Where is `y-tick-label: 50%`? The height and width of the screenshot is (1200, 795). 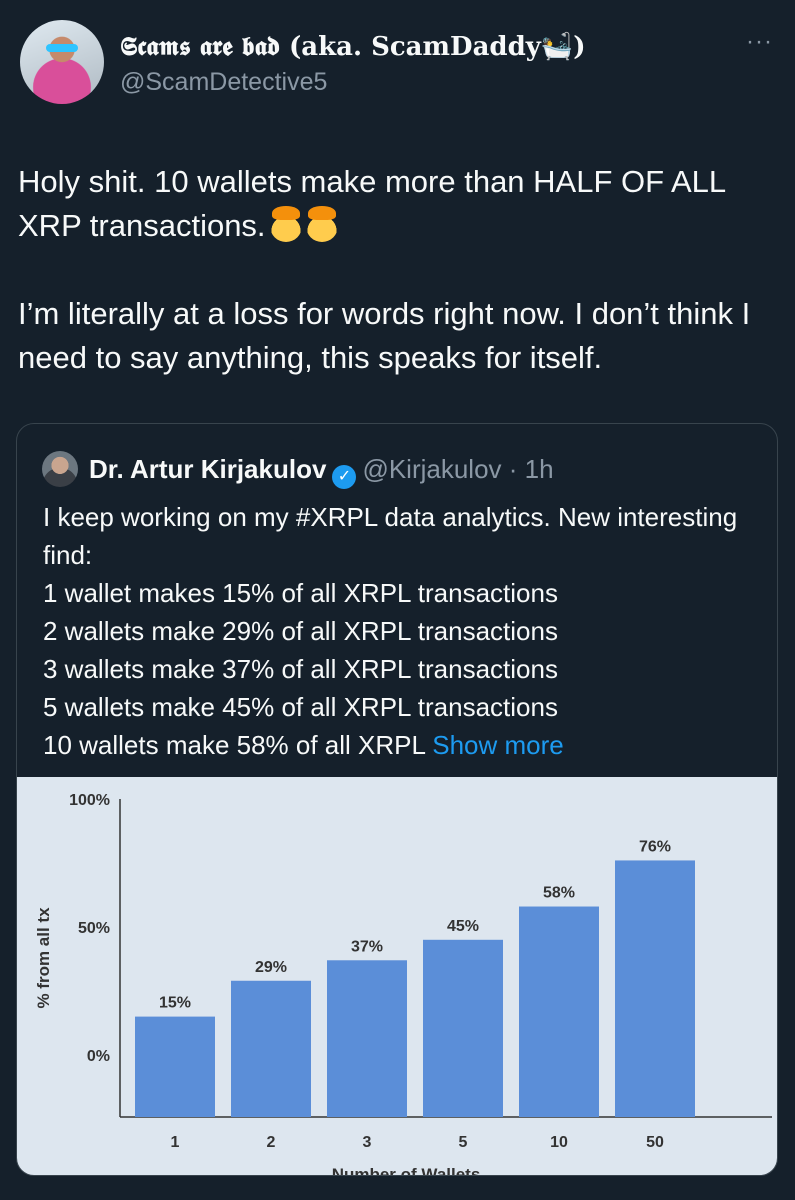 y-tick-label: 50% is located at coordinates (94, 928).